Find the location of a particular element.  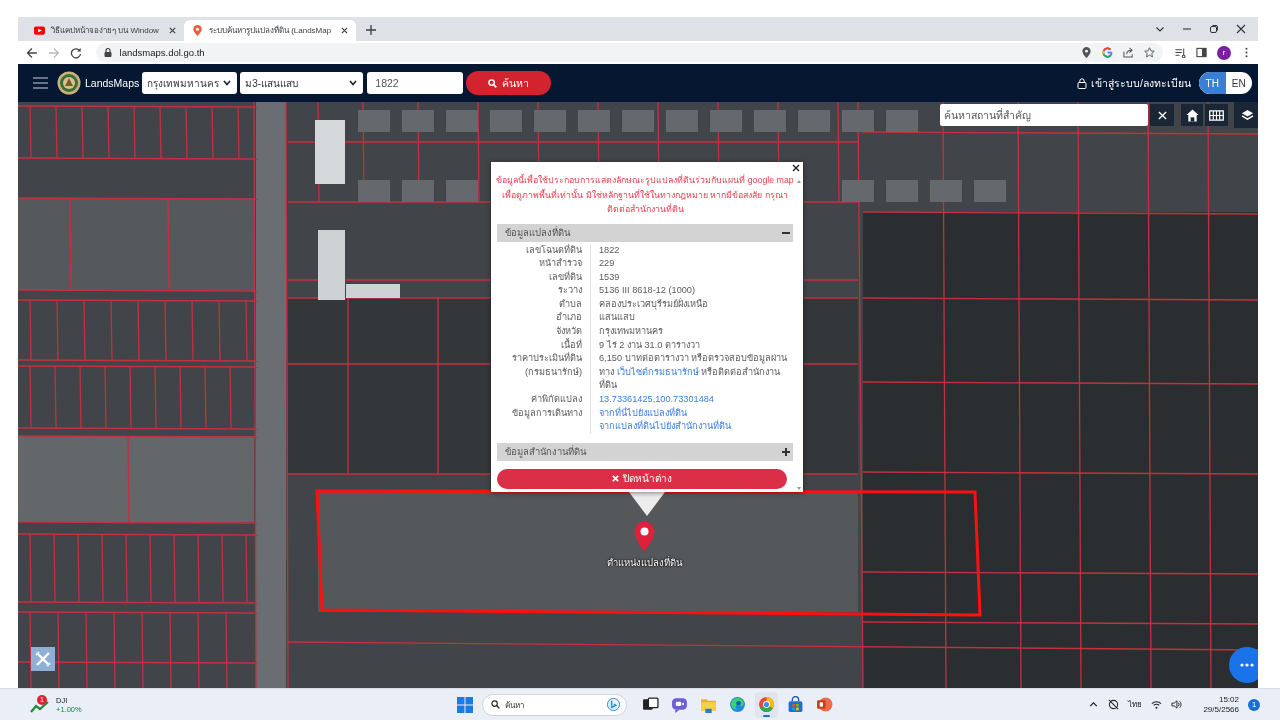

reading-list-icon is located at coordinates (1180, 52).